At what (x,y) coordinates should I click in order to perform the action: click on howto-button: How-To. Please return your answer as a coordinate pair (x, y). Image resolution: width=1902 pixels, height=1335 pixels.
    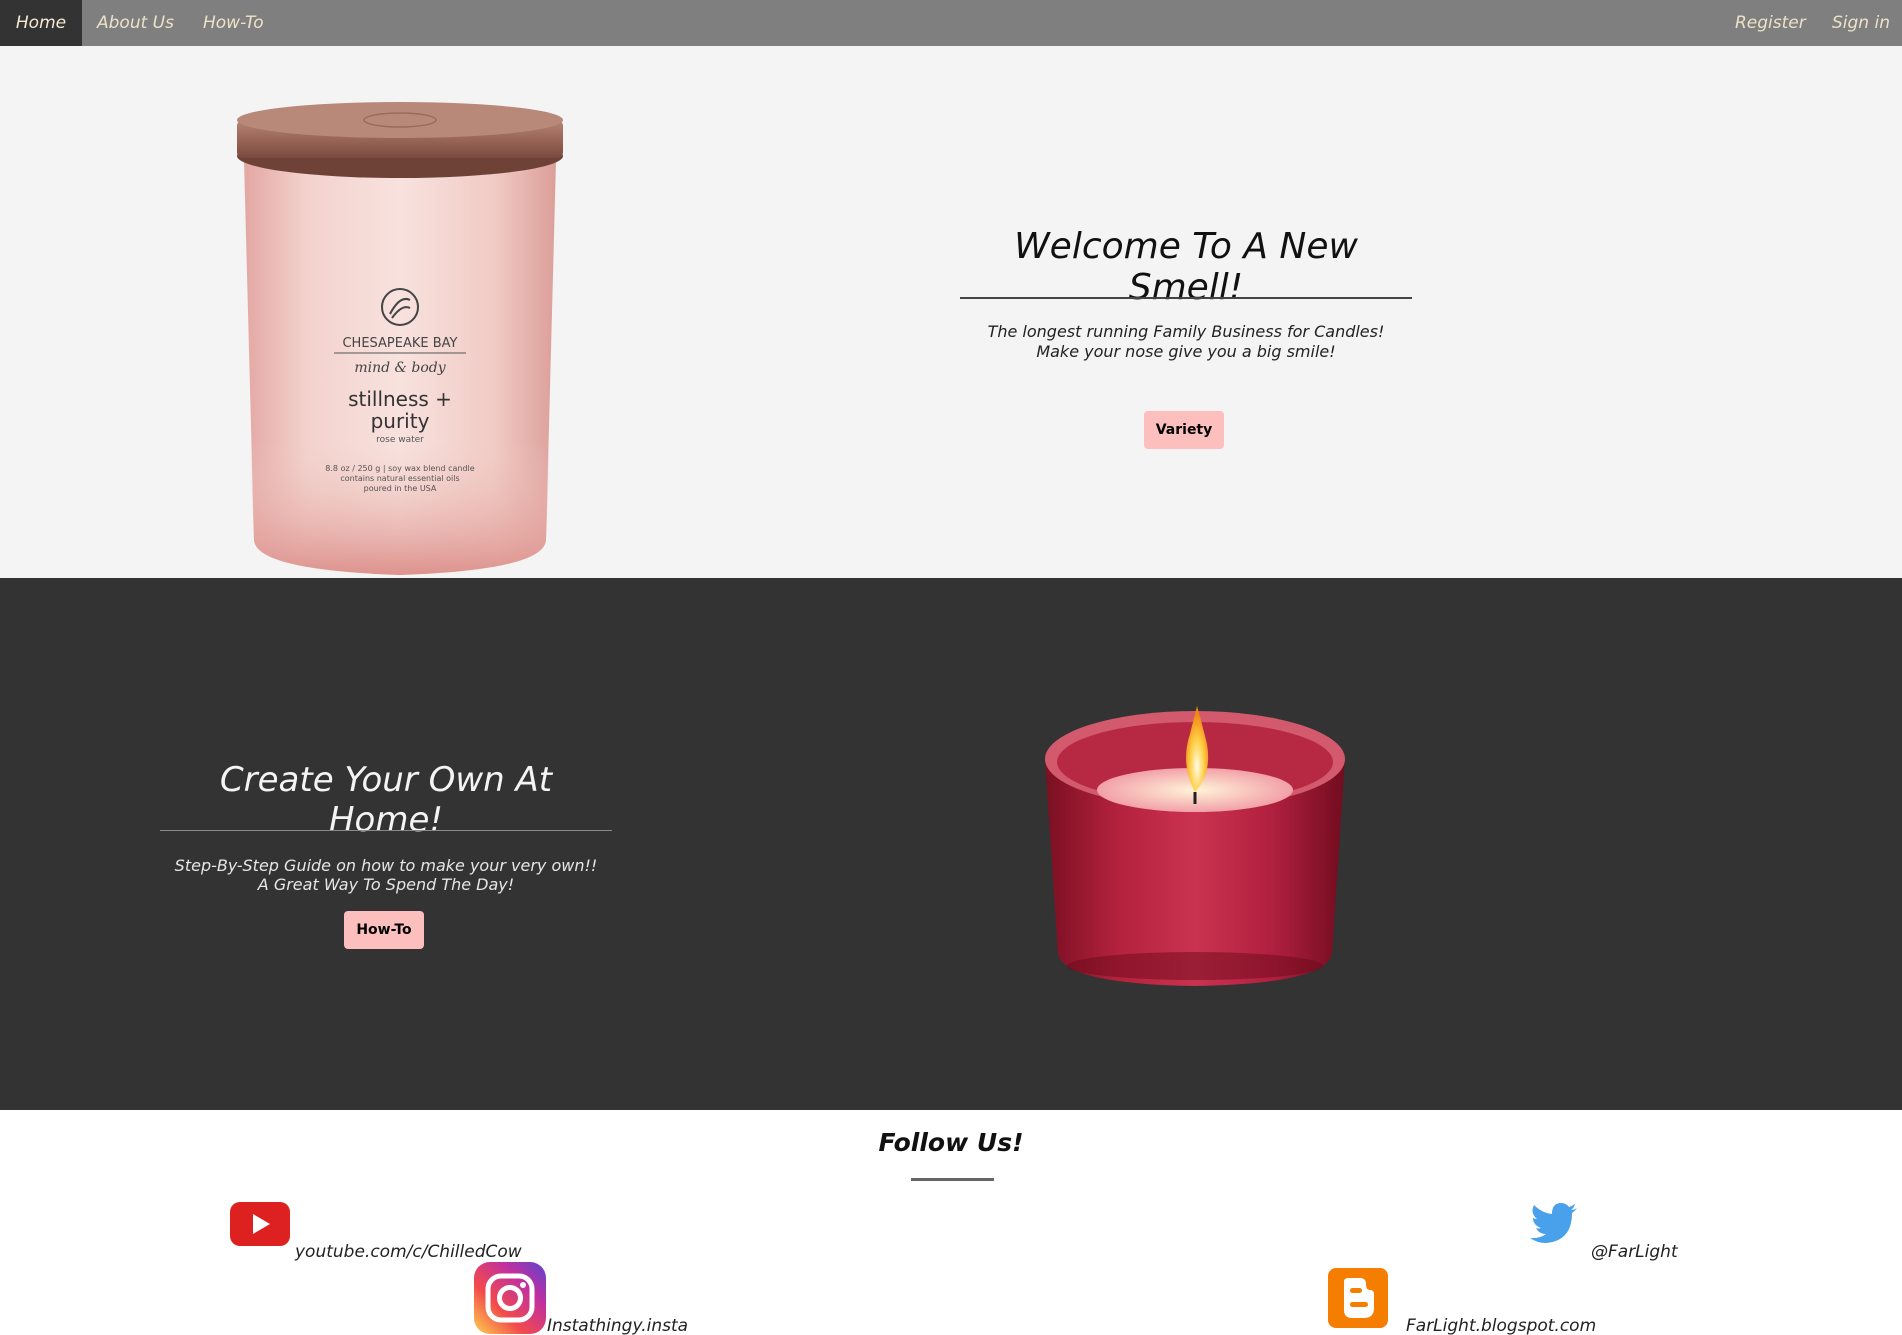
    Looking at the image, I should click on (384, 930).